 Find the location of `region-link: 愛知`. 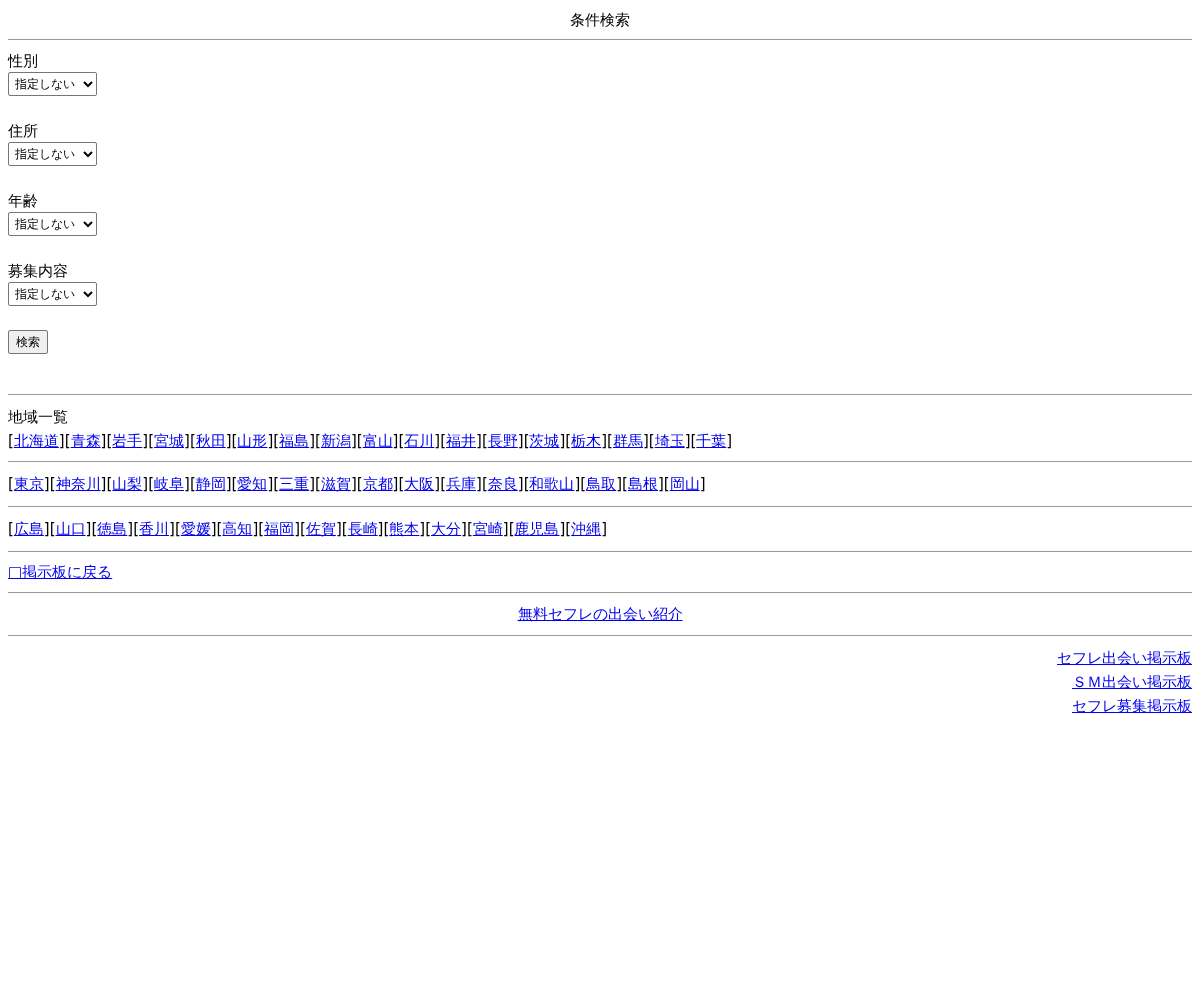

region-link: 愛知 is located at coordinates (252, 484).